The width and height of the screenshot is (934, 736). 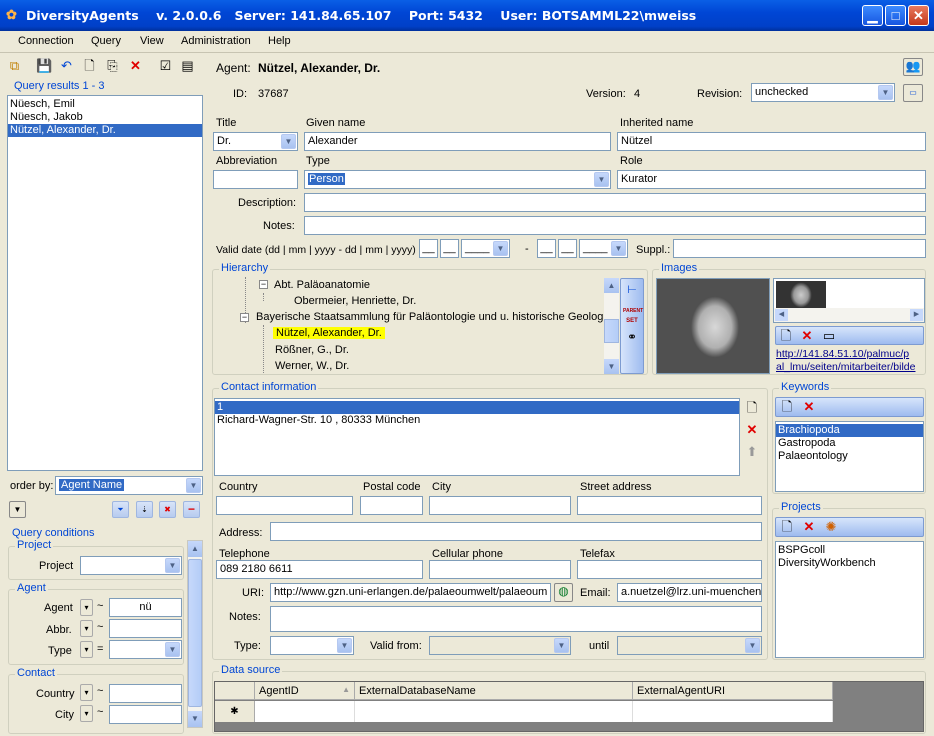 I want to click on remove-icon: −, so click(x=191, y=509).